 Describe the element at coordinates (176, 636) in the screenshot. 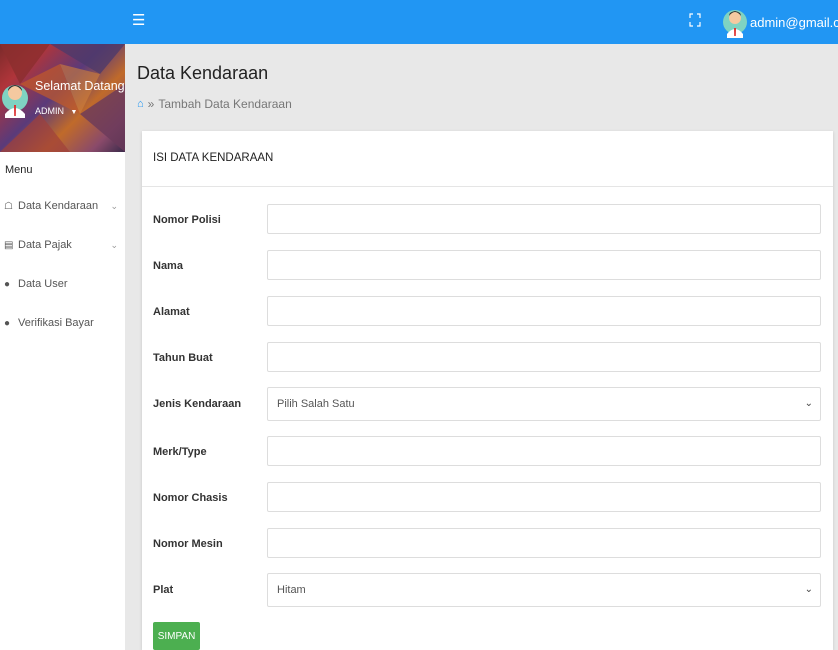

I see `simpan-button: SIMPAN` at that location.